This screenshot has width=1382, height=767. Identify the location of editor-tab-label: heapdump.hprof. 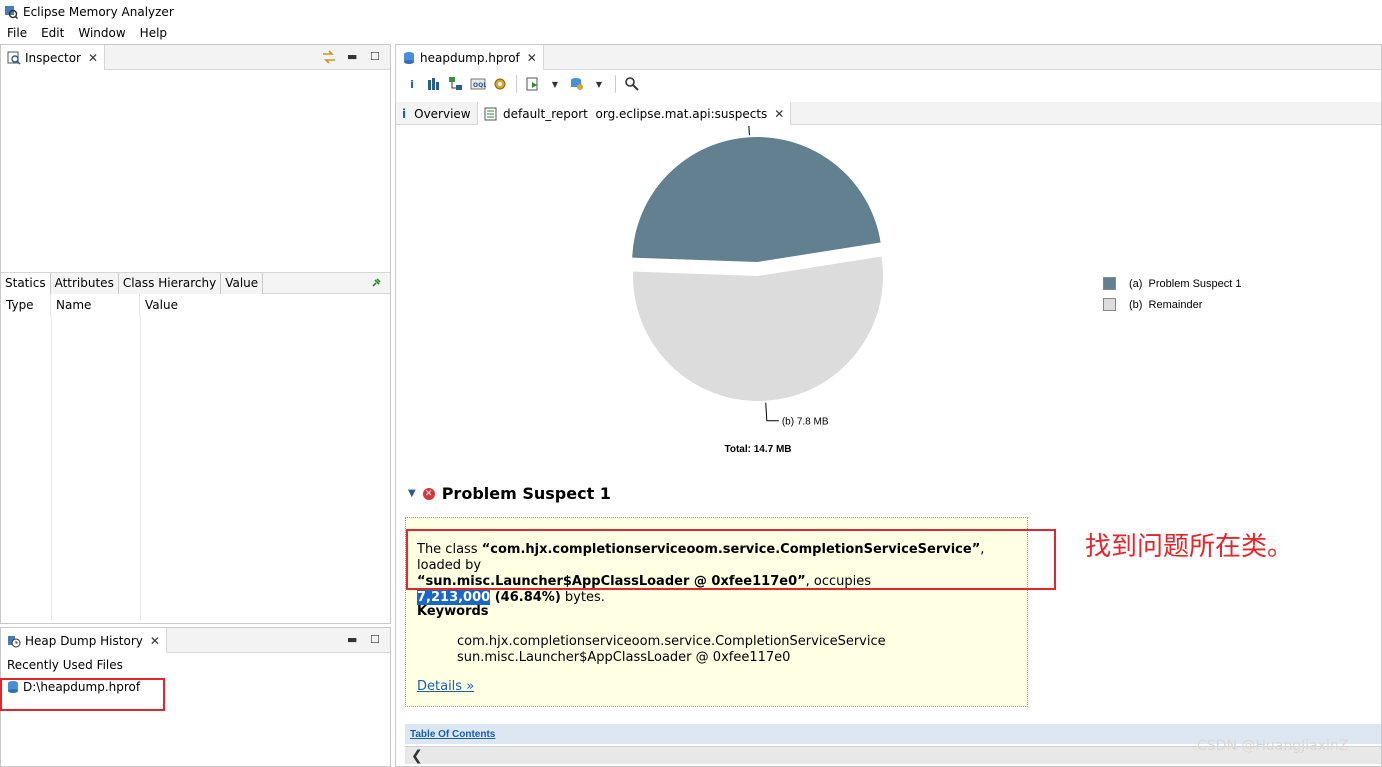
(470, 57).